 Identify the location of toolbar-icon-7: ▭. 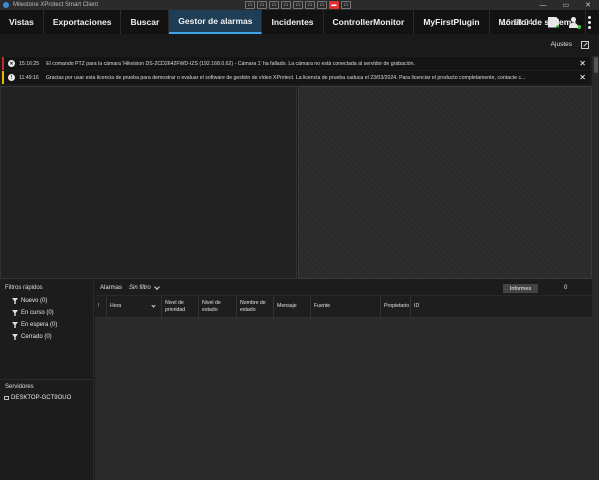
(322, 5).